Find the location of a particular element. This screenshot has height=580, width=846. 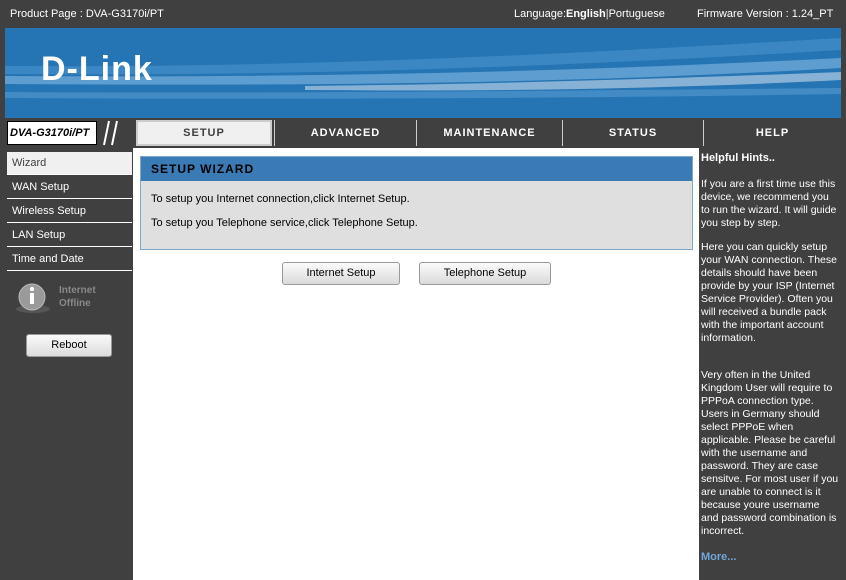

tab-help: HELP is located at coordinates (772, 133).